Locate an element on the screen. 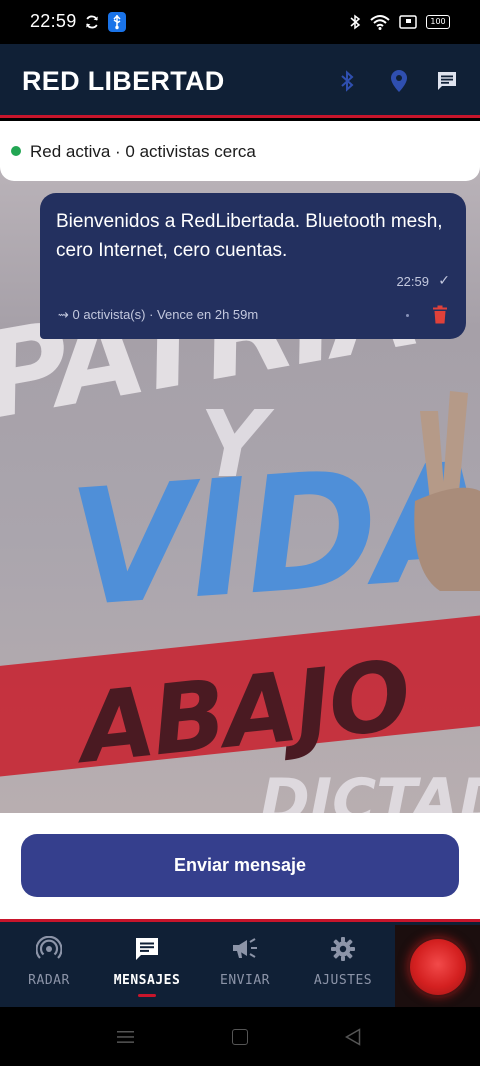  app-bar: RED LIBERTAD is located at coordinates (240, 81).